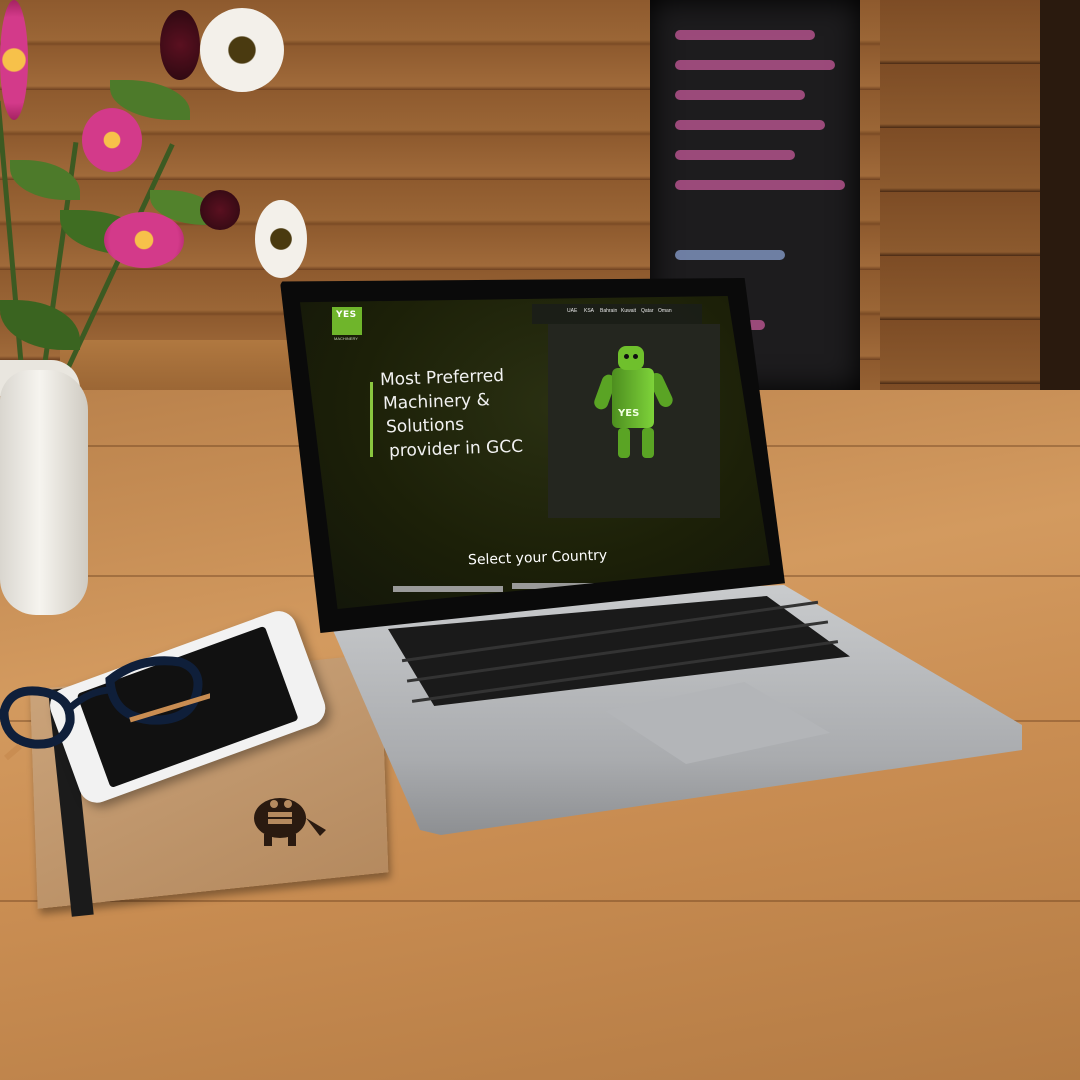 The height and width of the screenshot is (1080, 1080). What do you see at coordinates (647, 311) in the screenshot?
I see `nav-item-qatar: Qatar` at bounding box center [647, 311].